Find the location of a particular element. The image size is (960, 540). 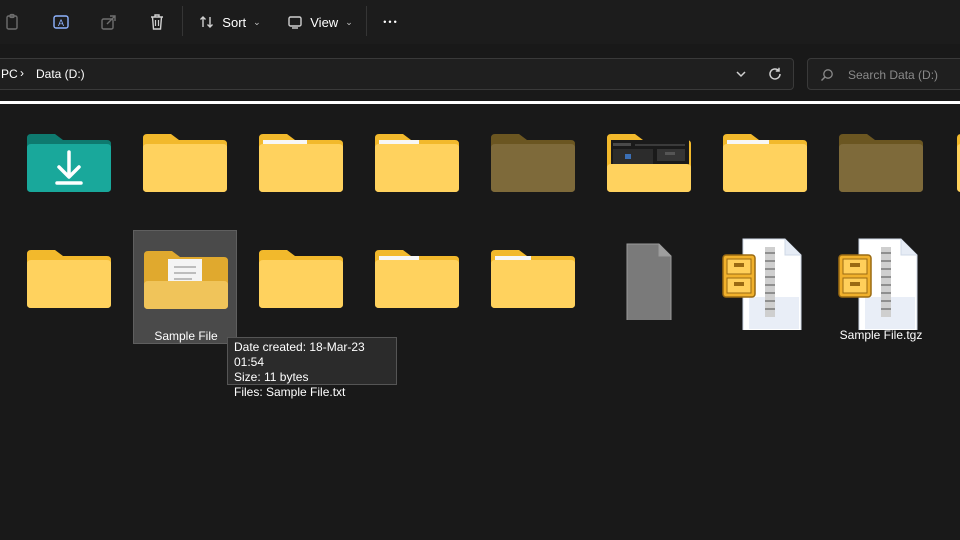

view-icon is located at coordinates (295, 22).